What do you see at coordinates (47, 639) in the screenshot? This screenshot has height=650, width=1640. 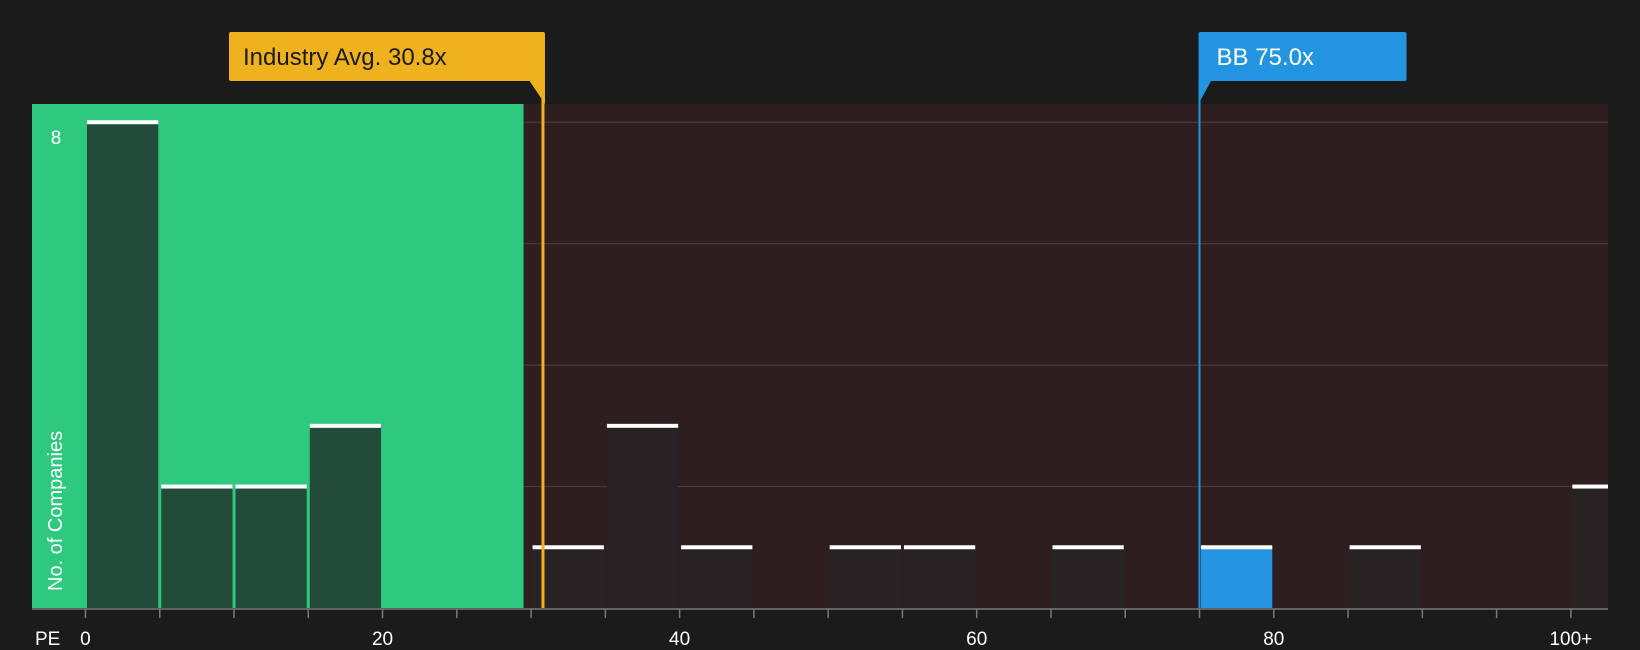 I see `x-axis-label: PE` at bounding box center [47, 639].